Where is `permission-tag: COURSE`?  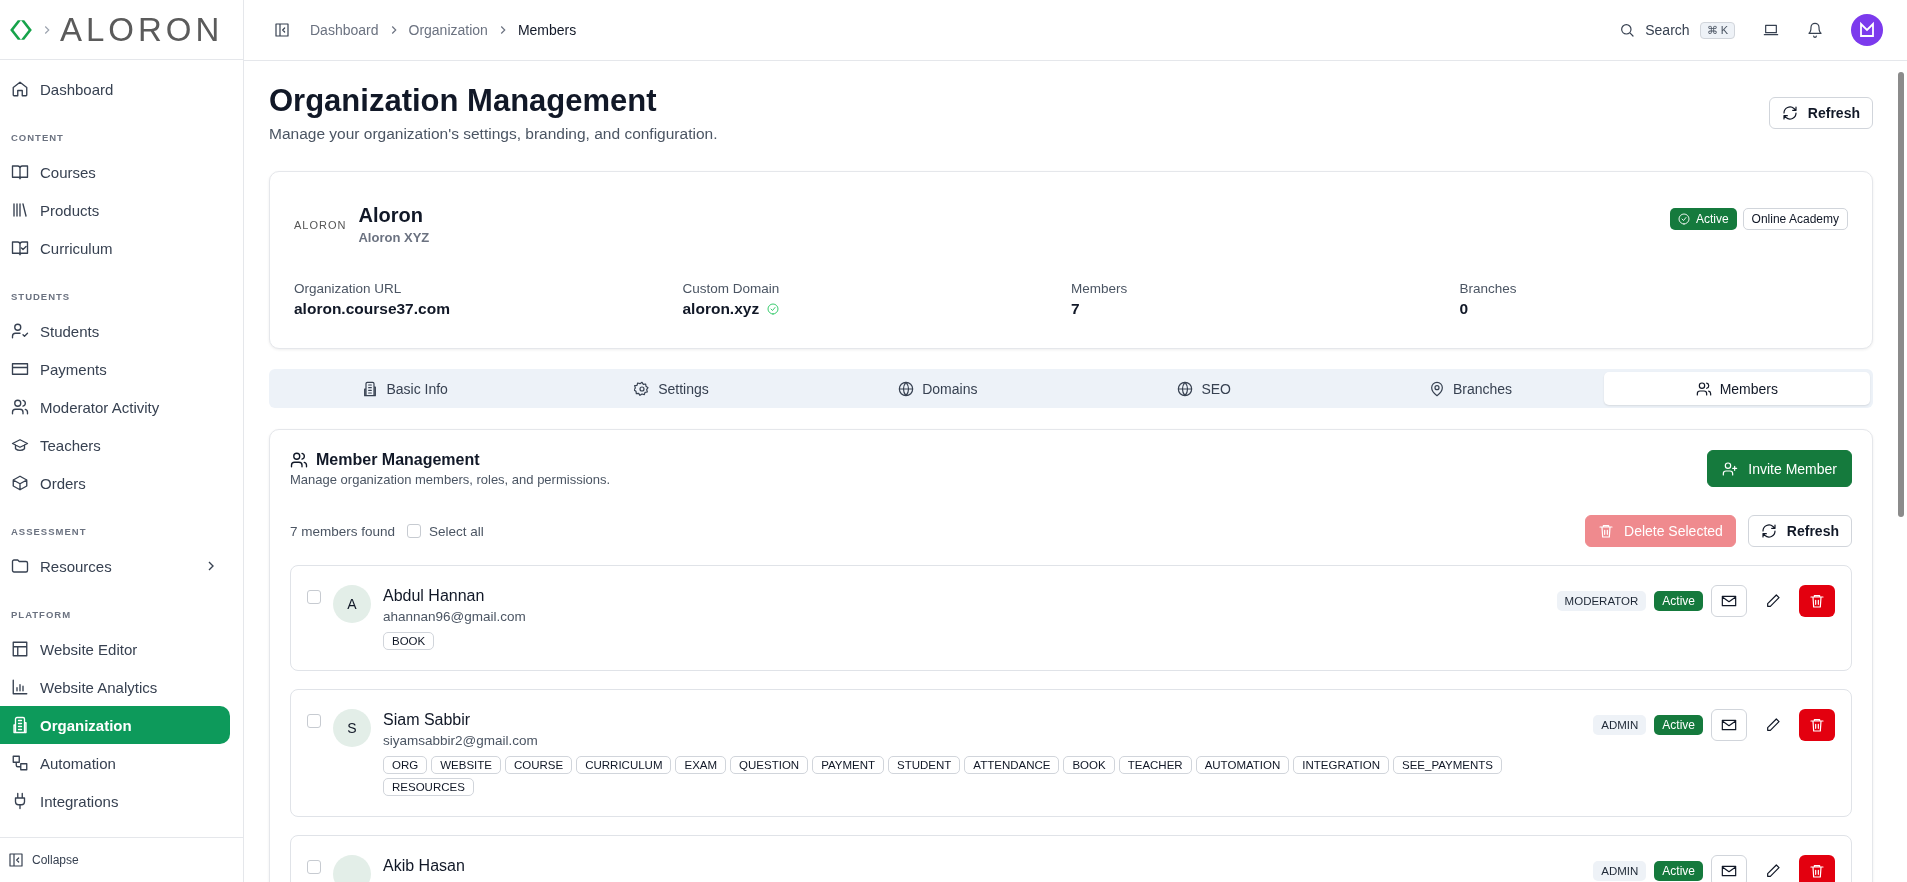 permission-tag: COURSE is located at coordinates (538, 765).